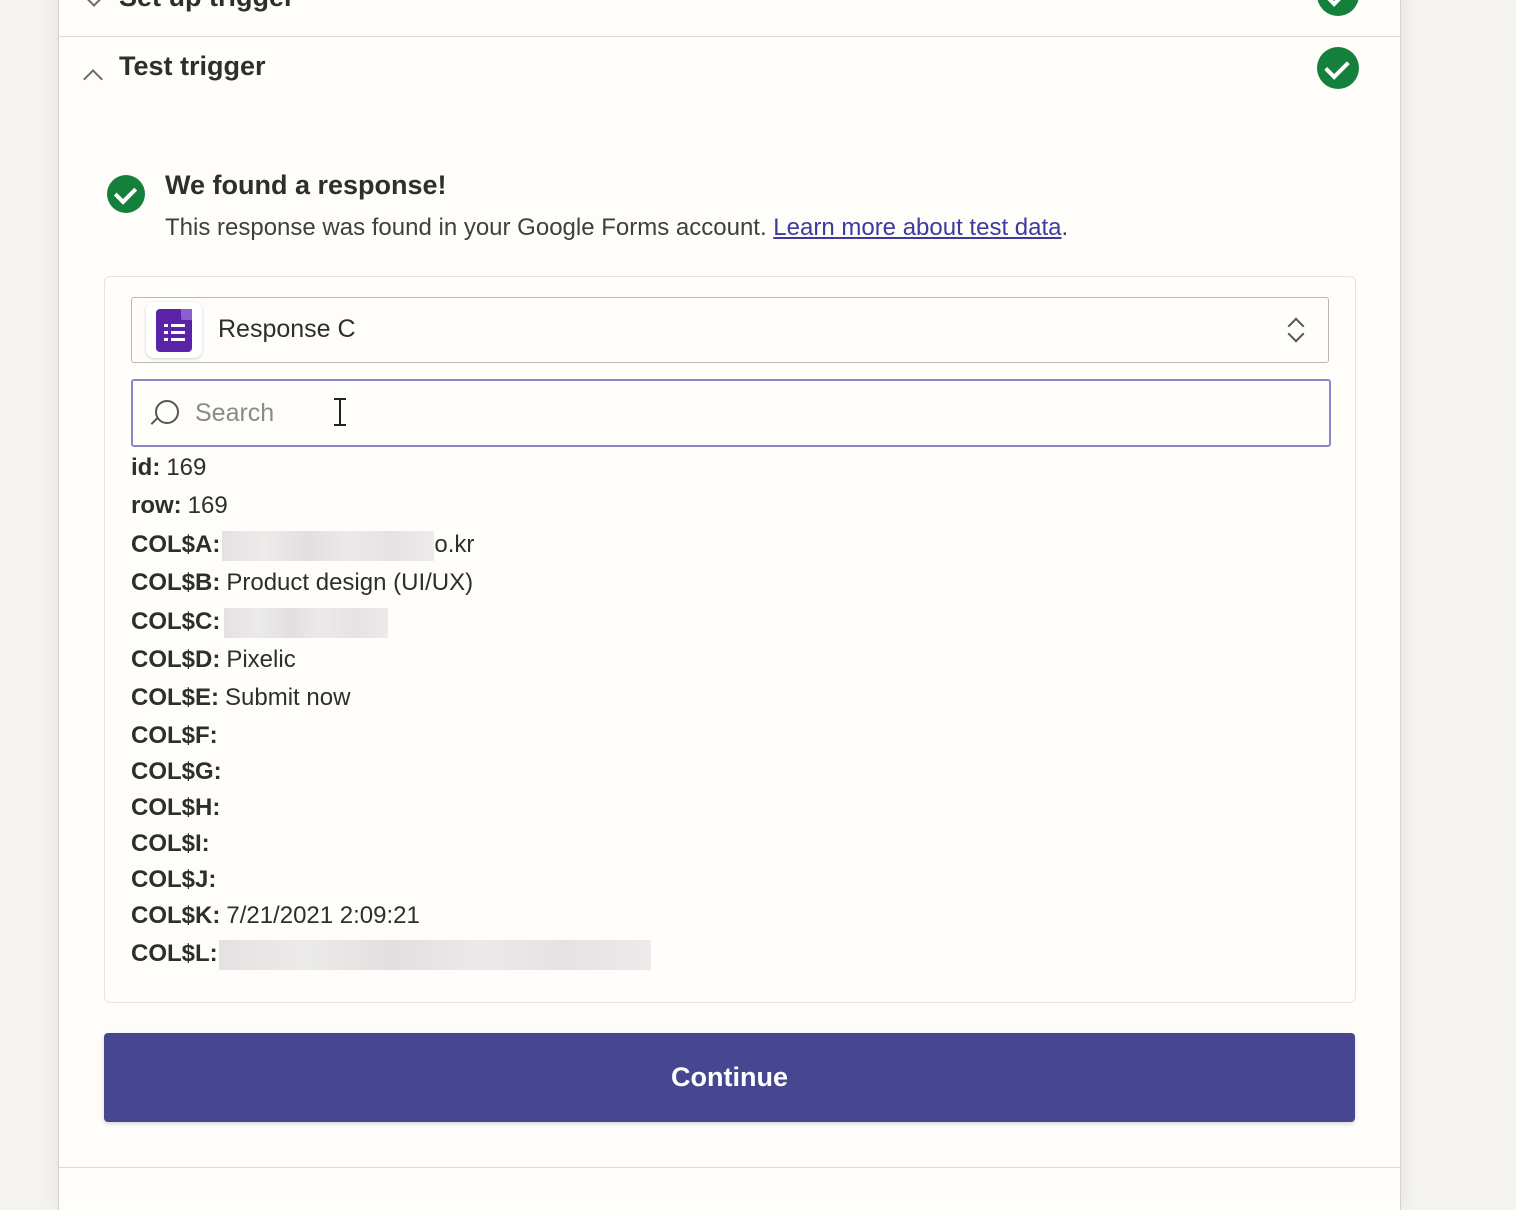 This screenshot has height=1210, width=1516. What do you see at coordinates (170, 843) in the screenshot?
I see `field-key: COL$I:` at bounding box center [170, 843].